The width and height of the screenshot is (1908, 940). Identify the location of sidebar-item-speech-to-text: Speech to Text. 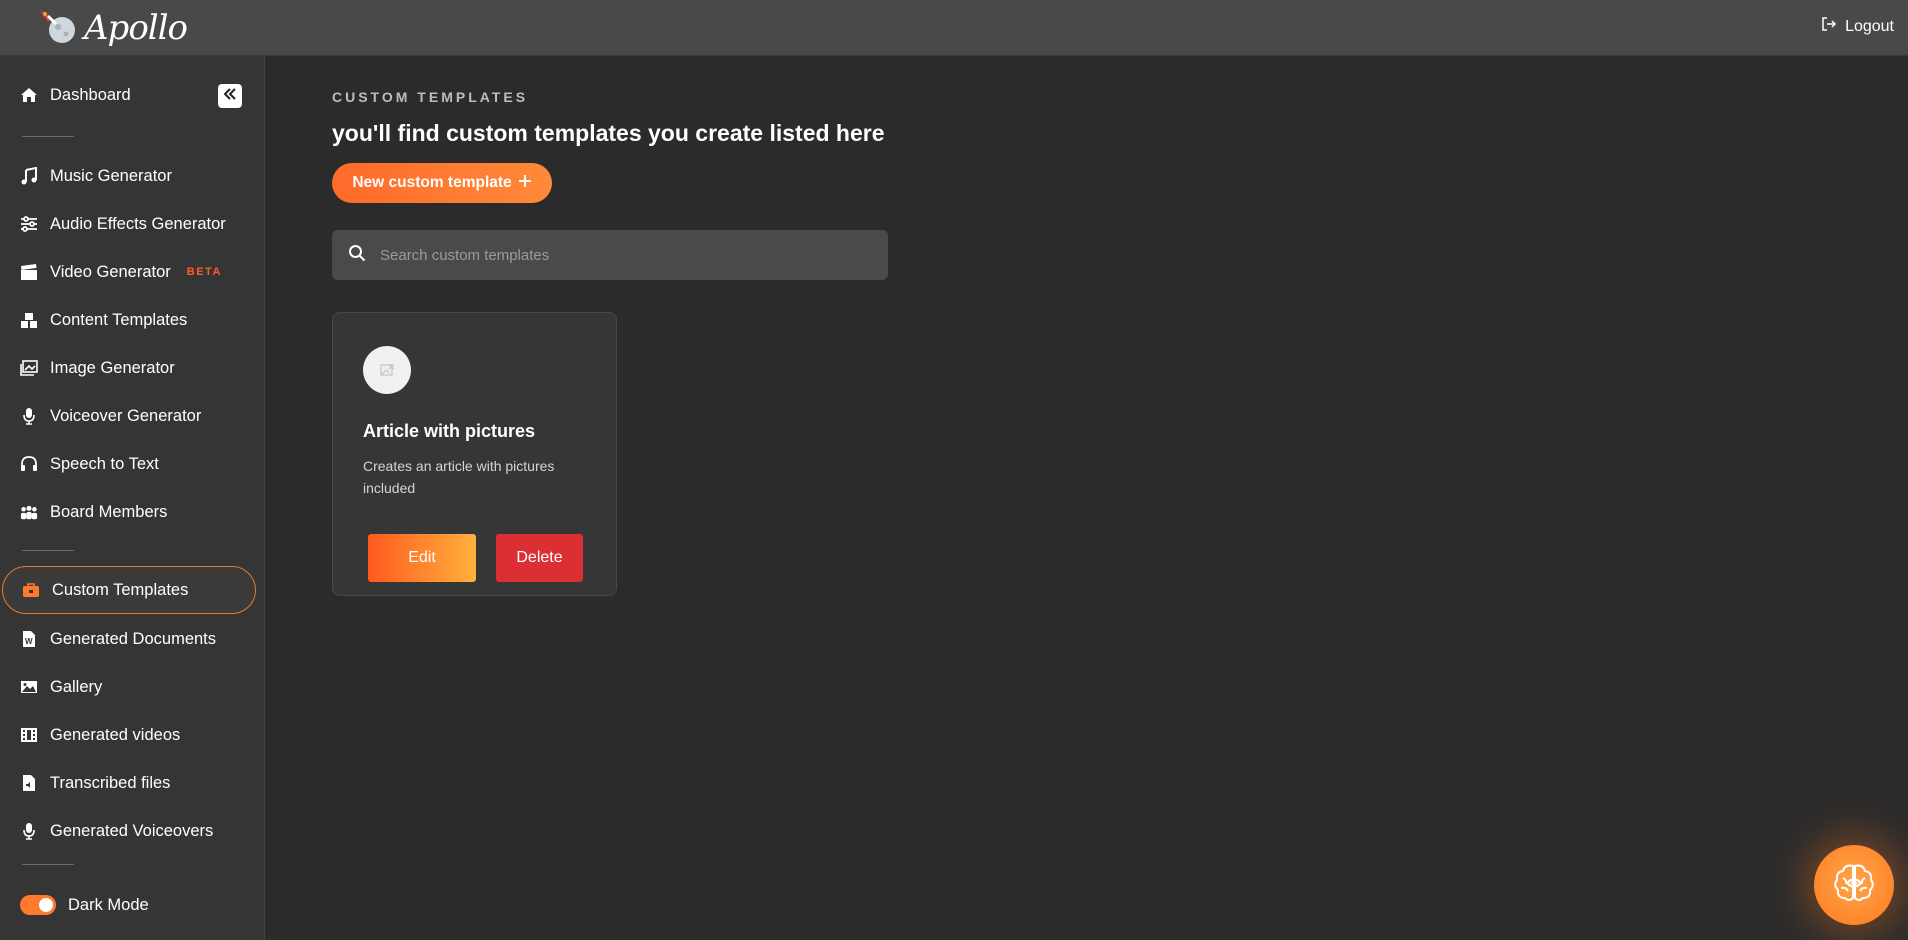
(89, 464).